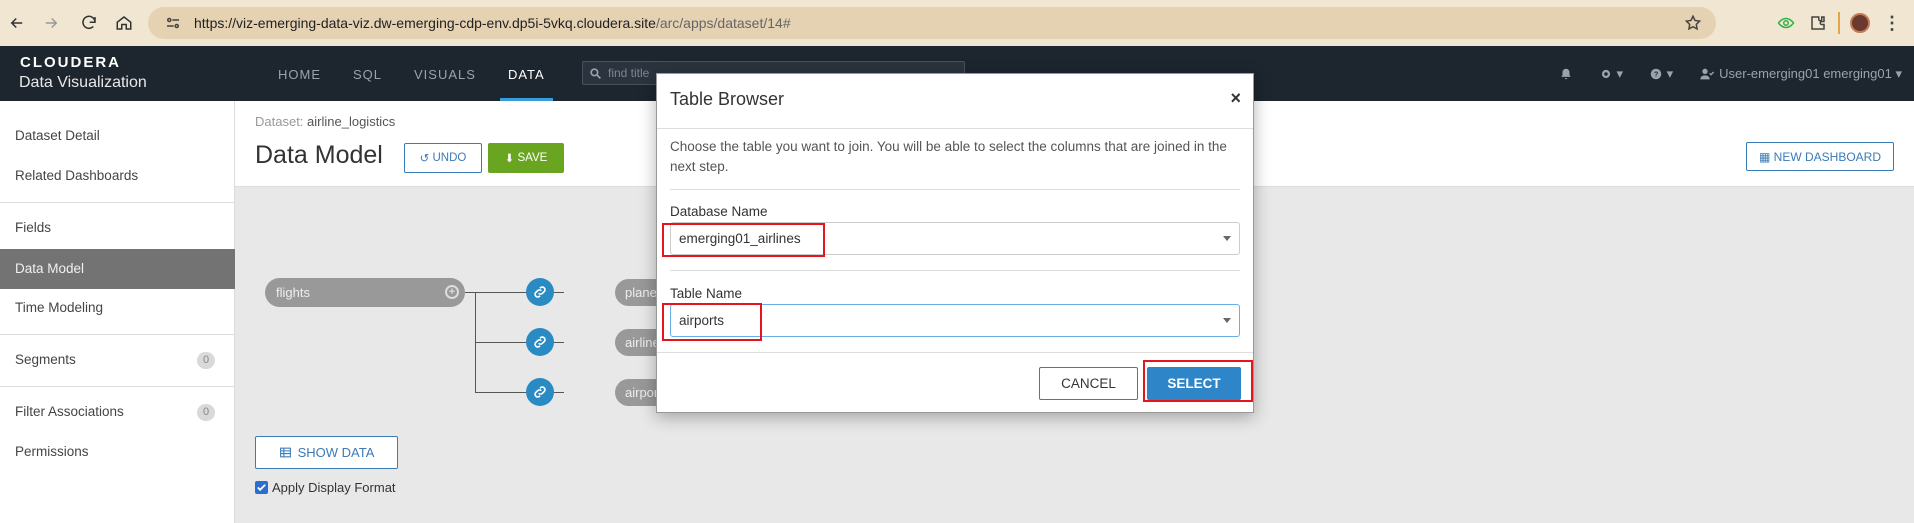 This screenshot has height=523, width=1914. What do you see at coordinates (70, 62) in the screenshot?
I see `brand-logo: CLOUDERA` at bounding box center [70, 62].